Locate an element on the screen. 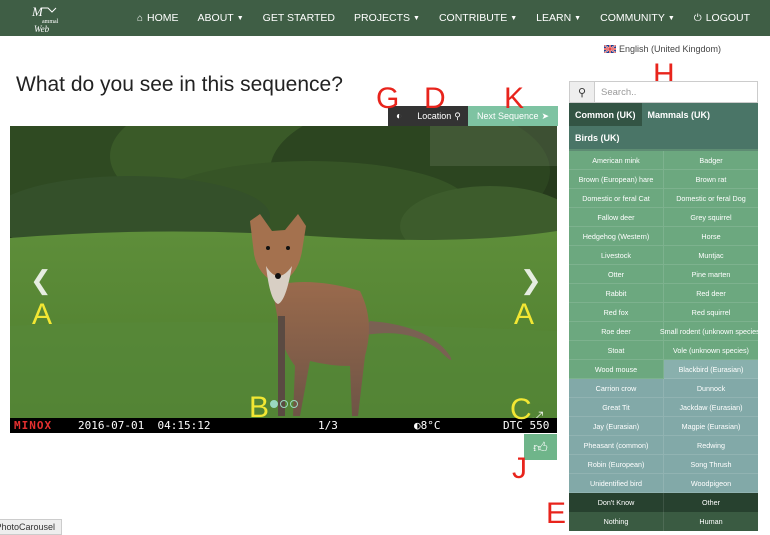 Image resolution: width=770 pixels, height=535 pixels. nav-logout: ⏻ LOGOUT is located at coordinates (722, 18).